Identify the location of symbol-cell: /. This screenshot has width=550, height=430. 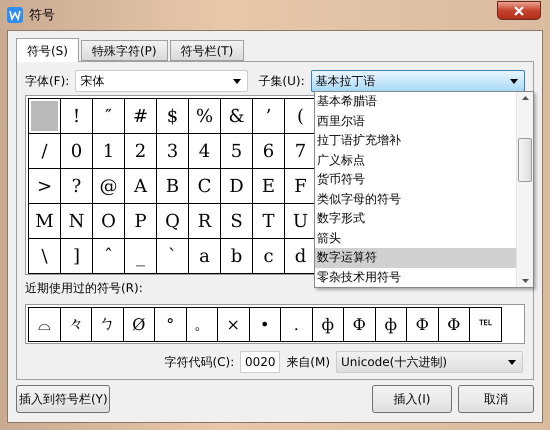
(45, 151).